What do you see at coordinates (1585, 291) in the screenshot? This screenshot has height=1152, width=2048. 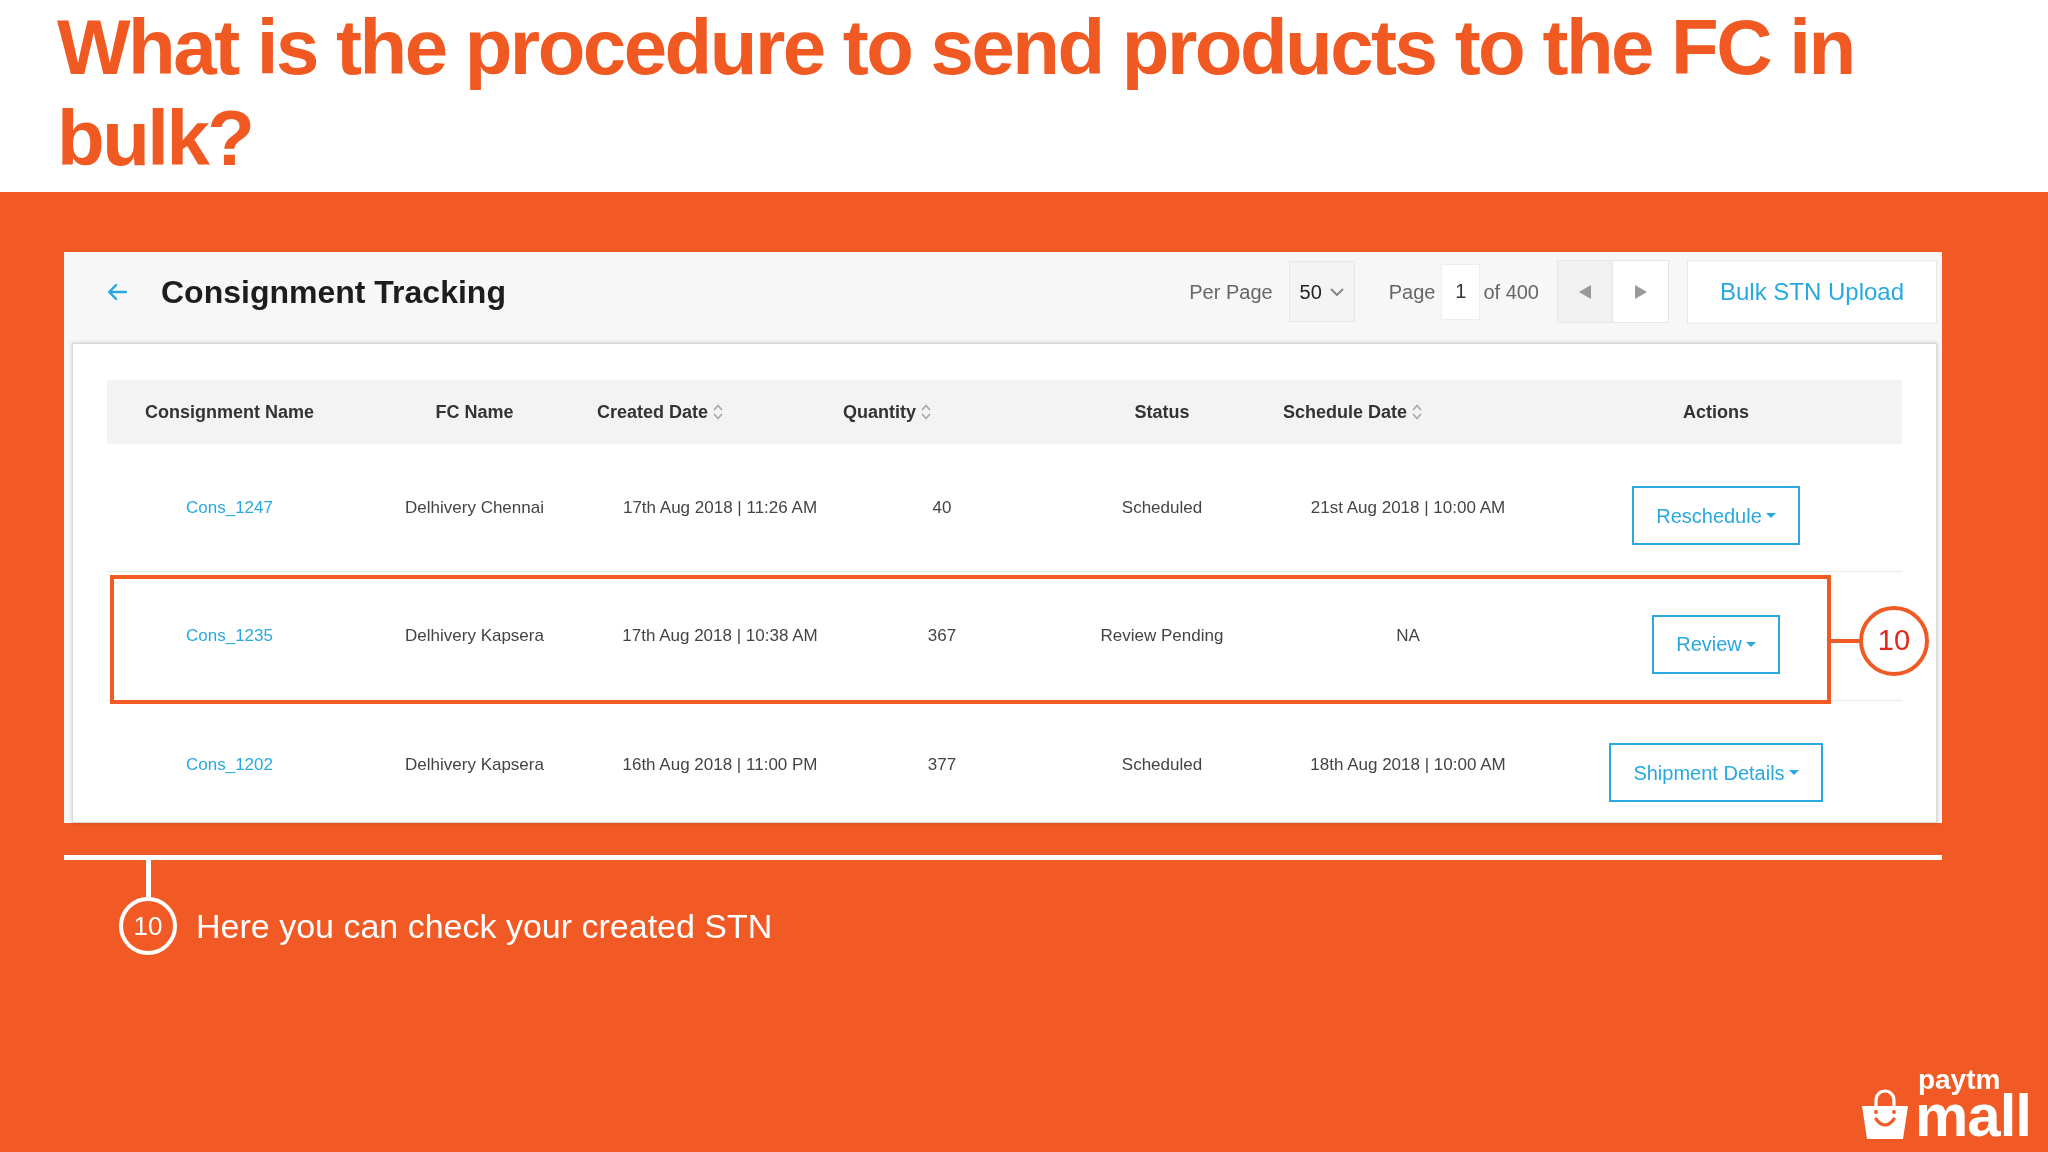 I see `caret-left-icon` at bounding box center [1585, 291].